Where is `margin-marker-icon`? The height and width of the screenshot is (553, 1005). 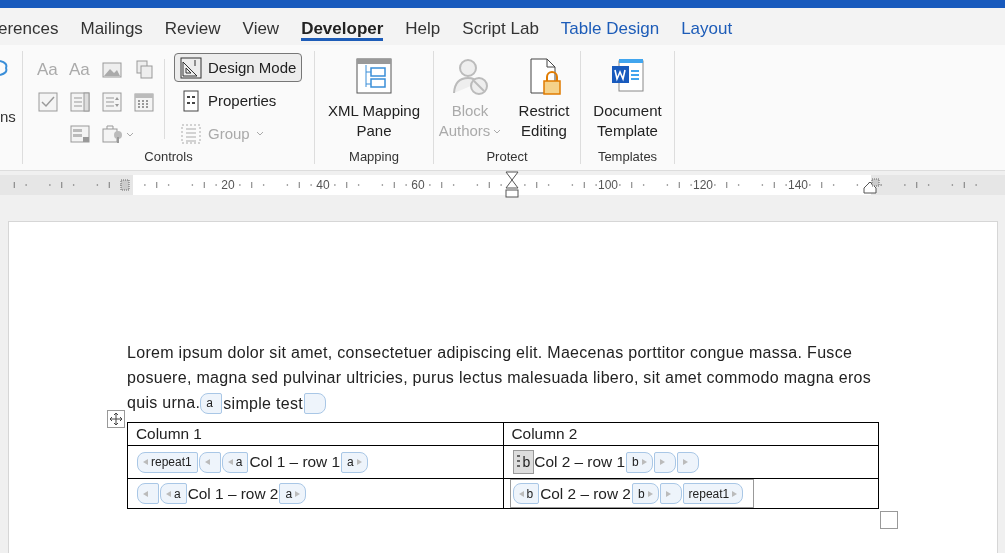 margin-marker-icon is located at coordinates (125, 185).